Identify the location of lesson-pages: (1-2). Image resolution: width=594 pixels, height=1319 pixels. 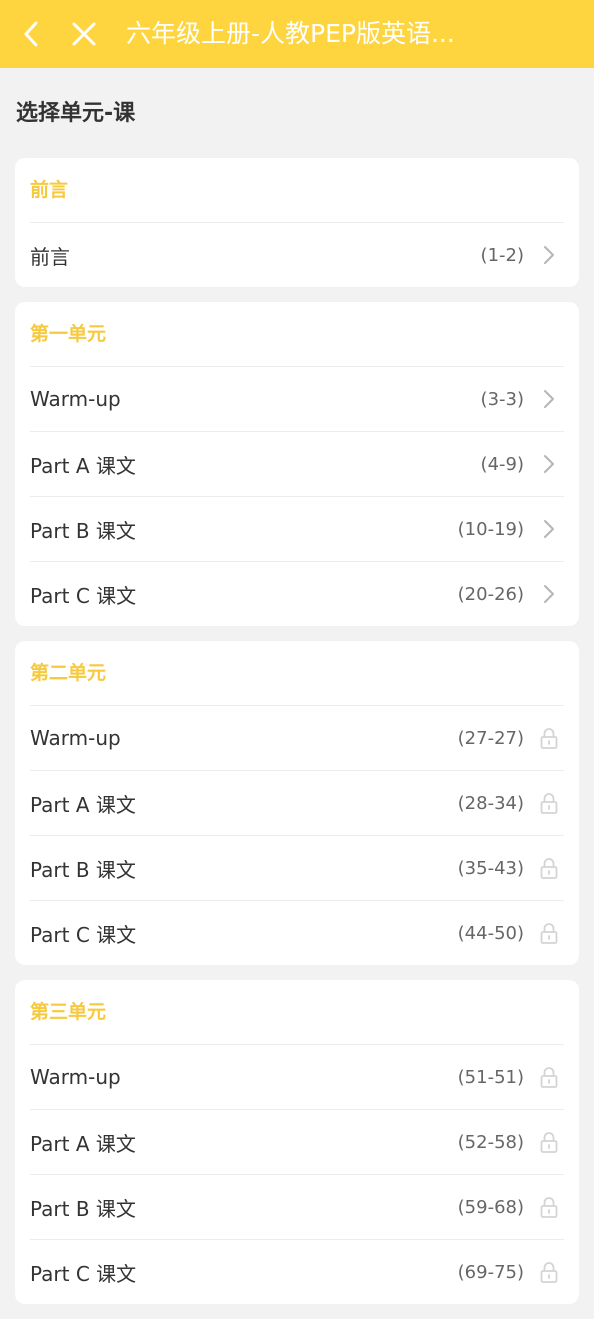
(502, 255).